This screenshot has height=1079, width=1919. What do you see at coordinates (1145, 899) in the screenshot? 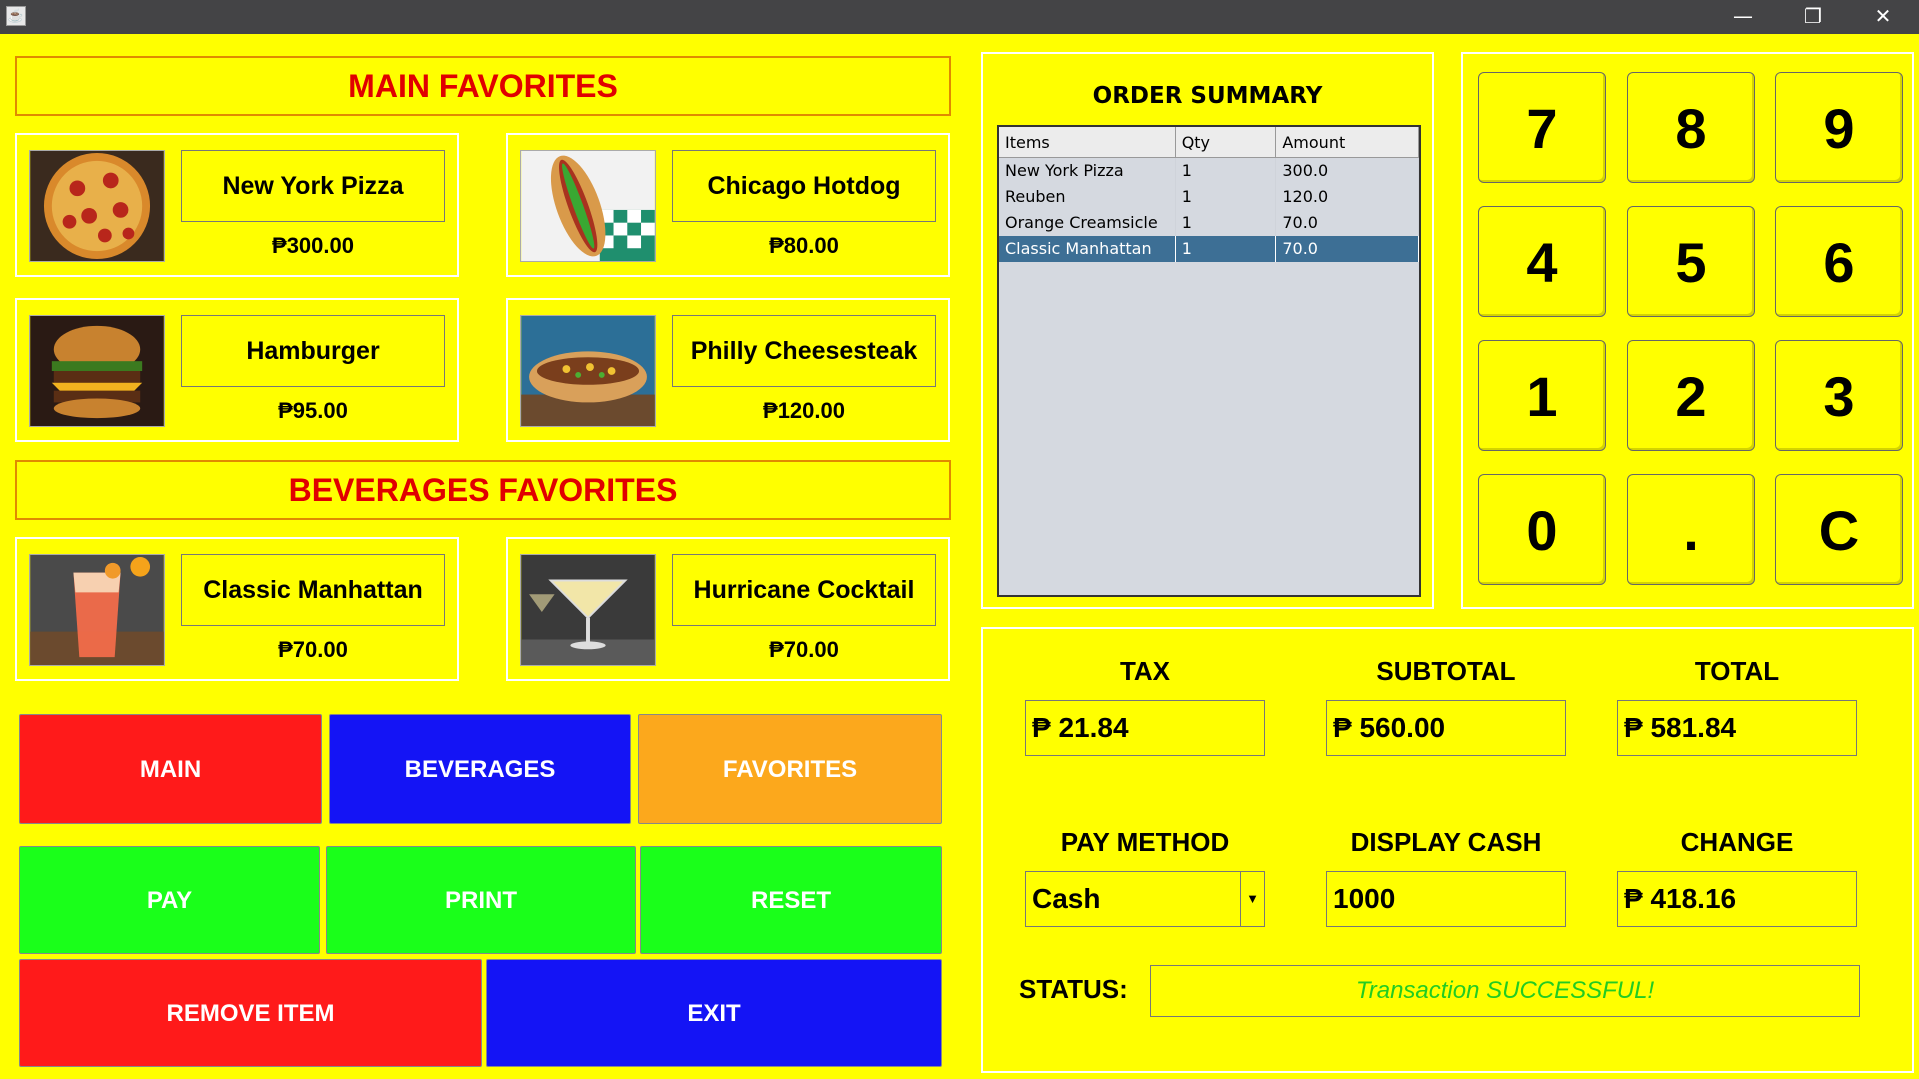
I see `pay-method-select: Cash ▼` at bounding box center [1145, 899].